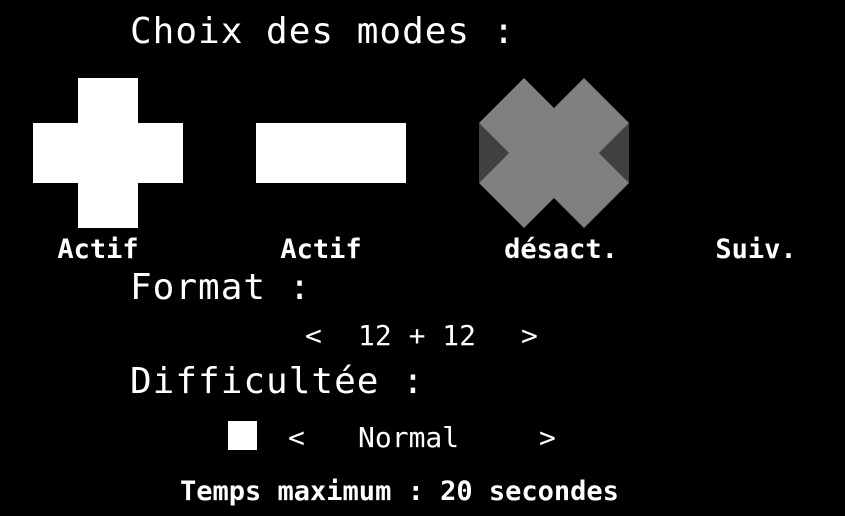 This screenshot has height=516, width=845. I want to click on difficulty-prev-arrow: <, so click(296, 438).